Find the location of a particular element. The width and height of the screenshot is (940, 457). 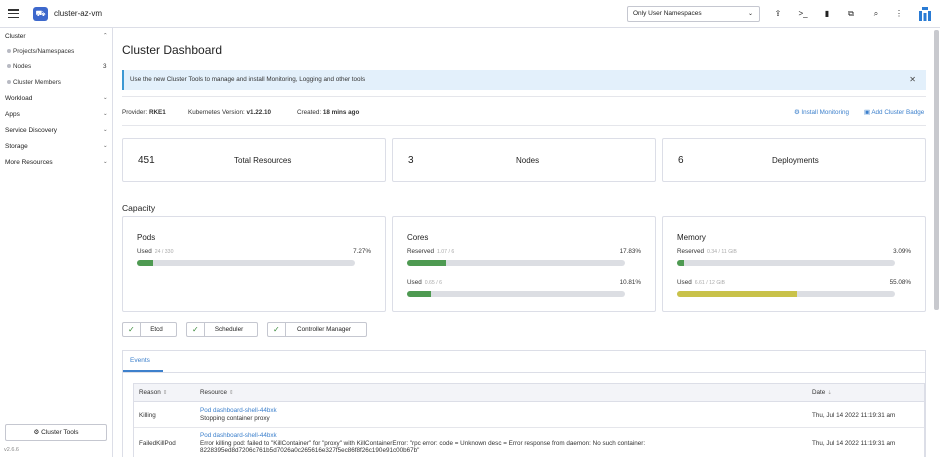

sidebar-group-cluster: Cluster is located at coordinates (15, 36).